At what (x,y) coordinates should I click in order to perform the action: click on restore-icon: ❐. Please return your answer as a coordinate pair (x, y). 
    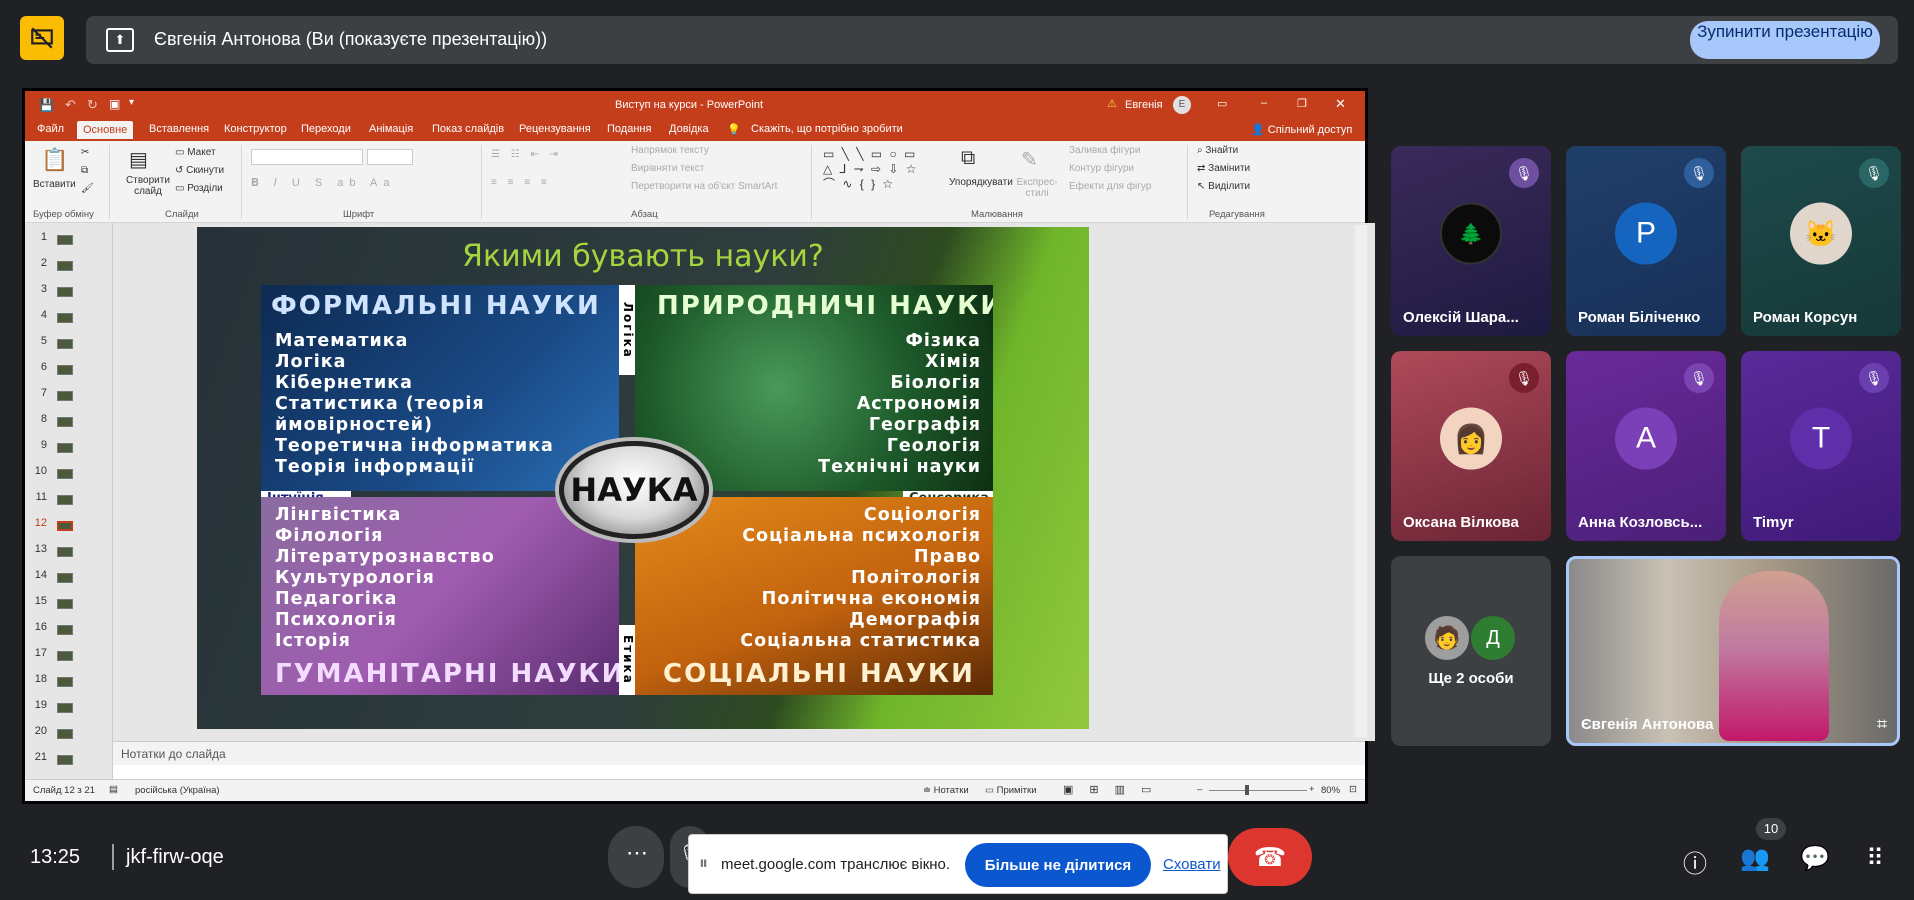
    Looking at the image, I should click on (1302, 103).